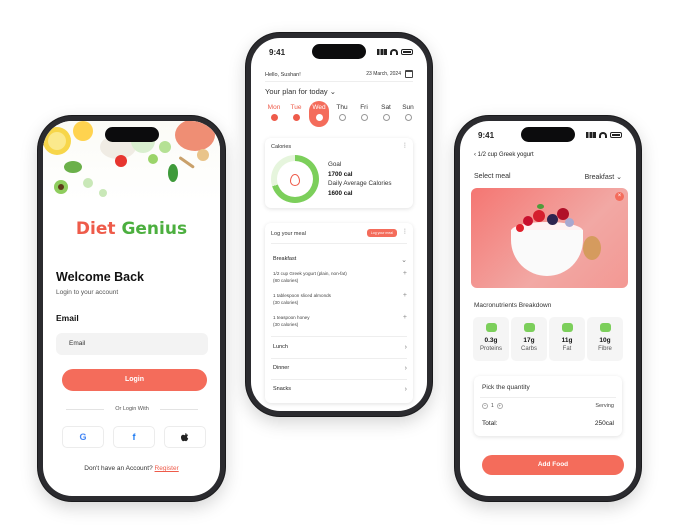 The height and width of the screenshot is (532, 684). I want to click on select-meal-label: Select meal, so click(492, 176).